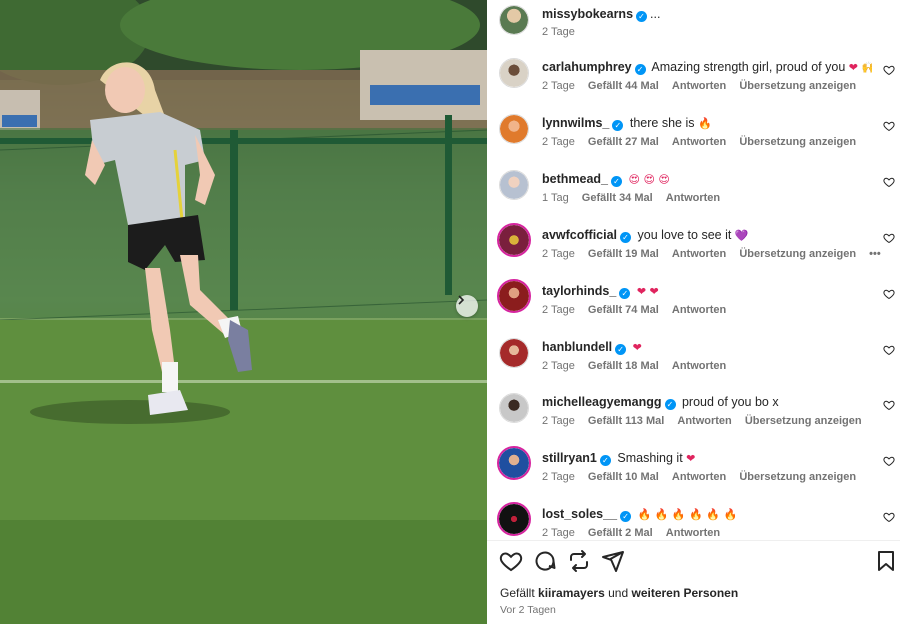 The image size is (900, 624). Describe the element at coordinates (693, 540) in the screenshot. I see `divider` at that location.